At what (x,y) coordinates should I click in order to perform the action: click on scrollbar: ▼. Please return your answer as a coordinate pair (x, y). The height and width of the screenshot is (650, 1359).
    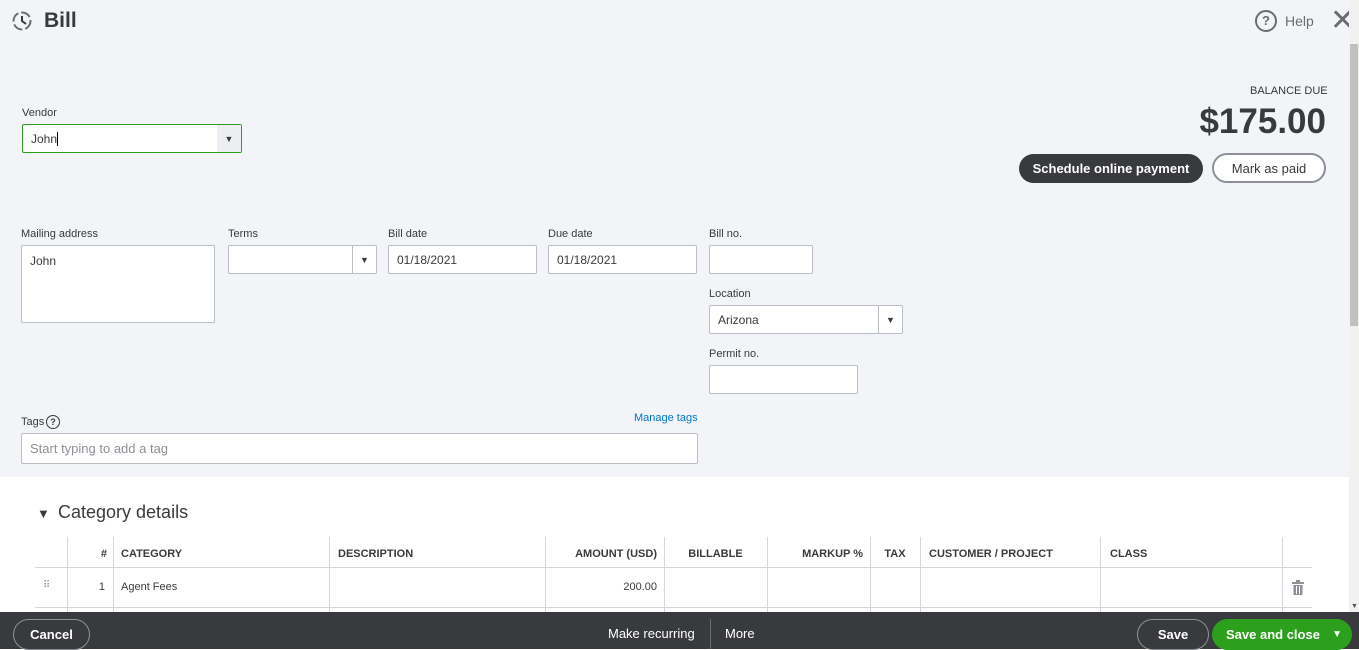
    Looking at the image, I should click on (1354, 306).